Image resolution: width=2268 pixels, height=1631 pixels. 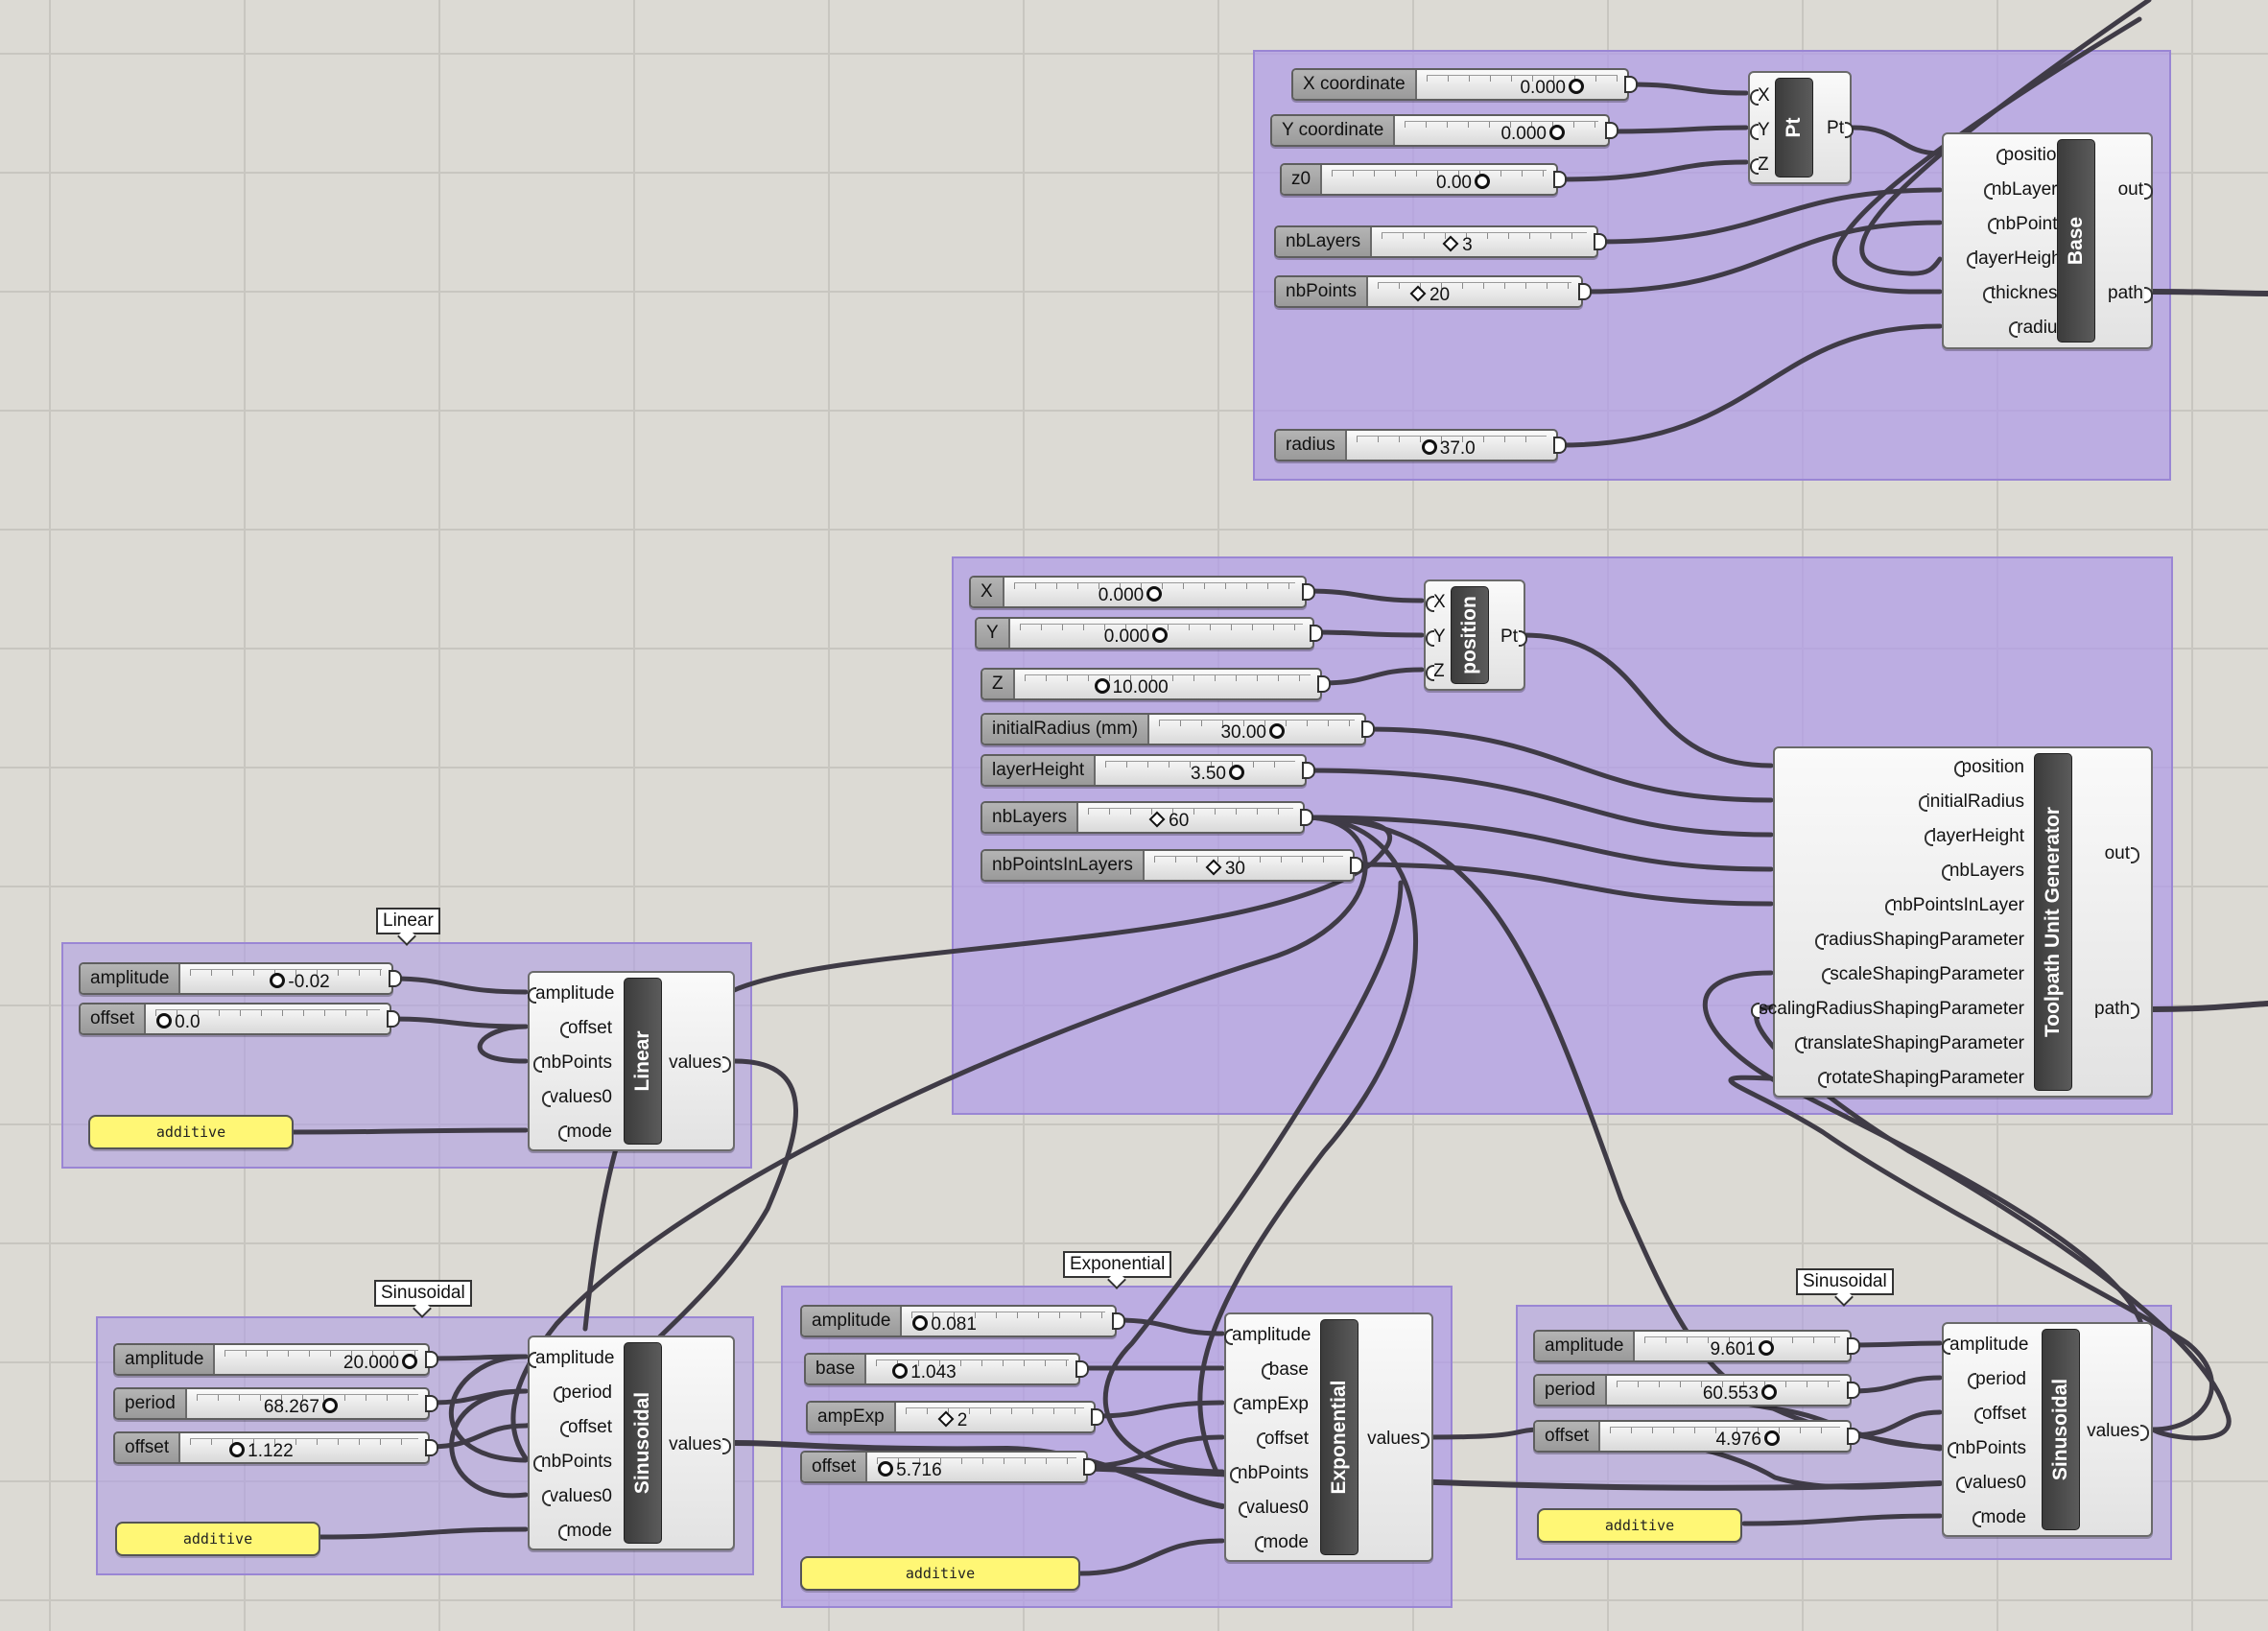 I want to click on ampexp-slider: ampExp 2, so click(x=955, y=1417).